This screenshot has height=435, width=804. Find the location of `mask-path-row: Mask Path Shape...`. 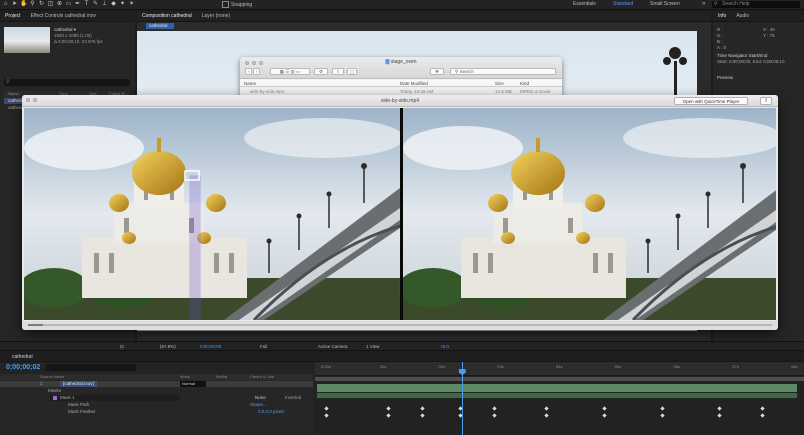

mask-path-row: Mask Path Shape... is located at coordinates (156, 405).